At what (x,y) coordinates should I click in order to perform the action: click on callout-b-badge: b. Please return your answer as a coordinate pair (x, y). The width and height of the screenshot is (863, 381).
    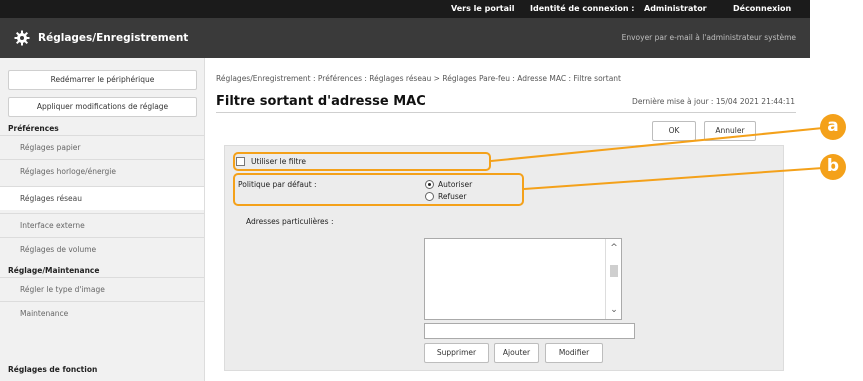
    Looking at the image, I should click on (833, 167).